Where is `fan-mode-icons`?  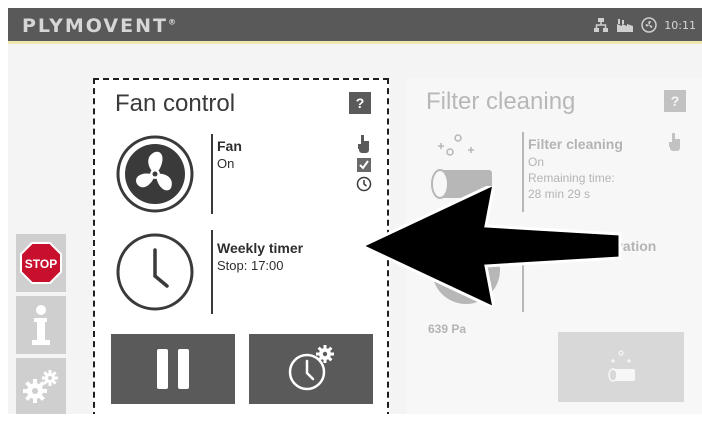
fan-mode-icons is located at coordinates (364, 163).